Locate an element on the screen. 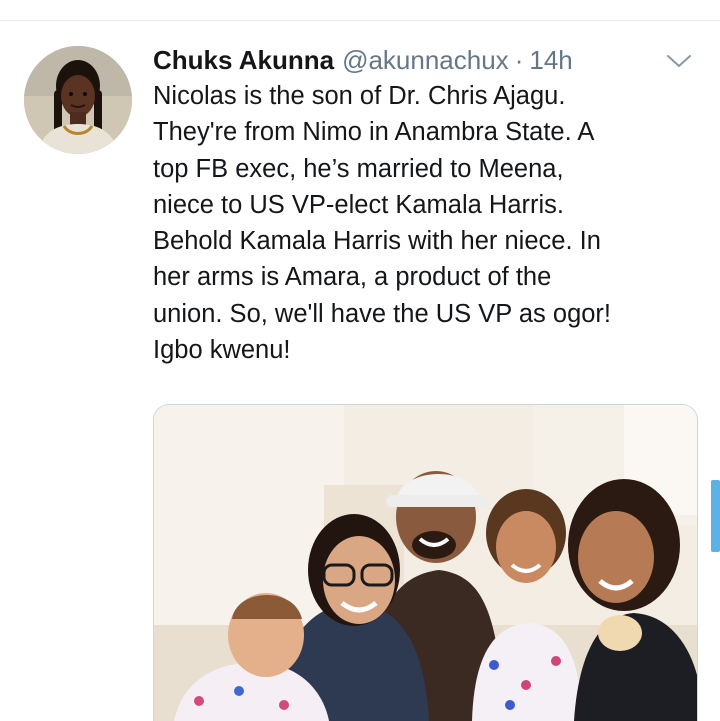 Image resolution: width=720 pixels, height=721 pixels. avatar-image is located at coordinates (78, 100).